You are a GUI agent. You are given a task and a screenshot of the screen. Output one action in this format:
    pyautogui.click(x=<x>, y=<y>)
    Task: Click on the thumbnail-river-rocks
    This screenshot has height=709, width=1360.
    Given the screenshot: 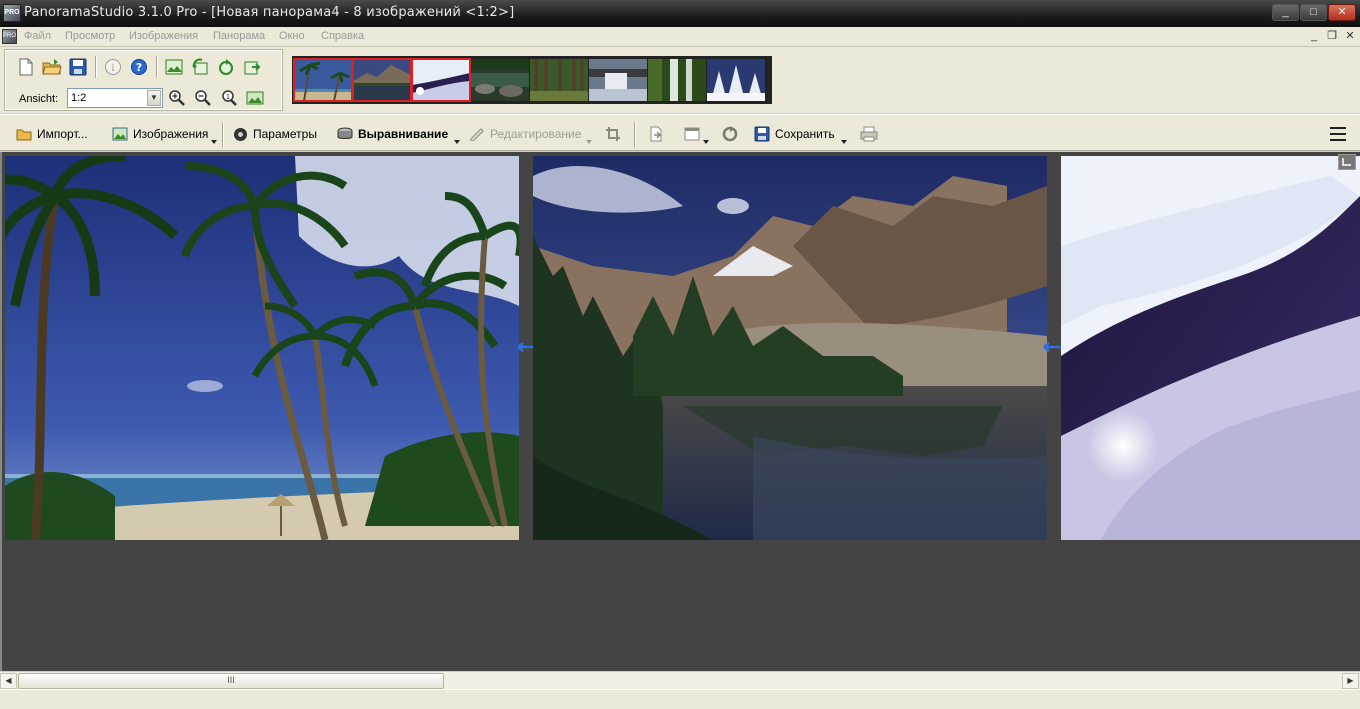 What is the action you would take?
    pyautogui.click(x=500, y=80)
    